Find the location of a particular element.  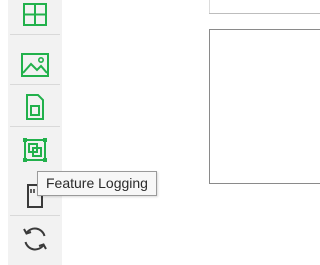

image-icon is located at coordinates (35, 65).